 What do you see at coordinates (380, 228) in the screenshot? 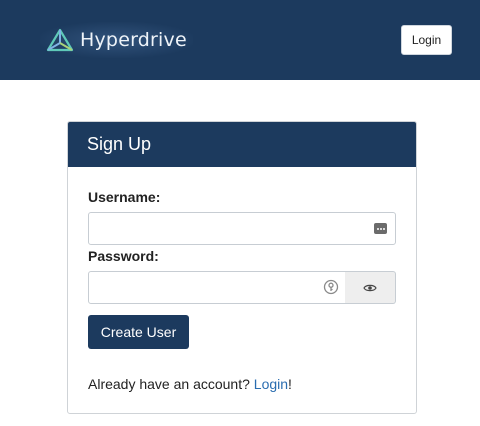
I see `password-manager-dots-icon` at bounding box center [380, 228].